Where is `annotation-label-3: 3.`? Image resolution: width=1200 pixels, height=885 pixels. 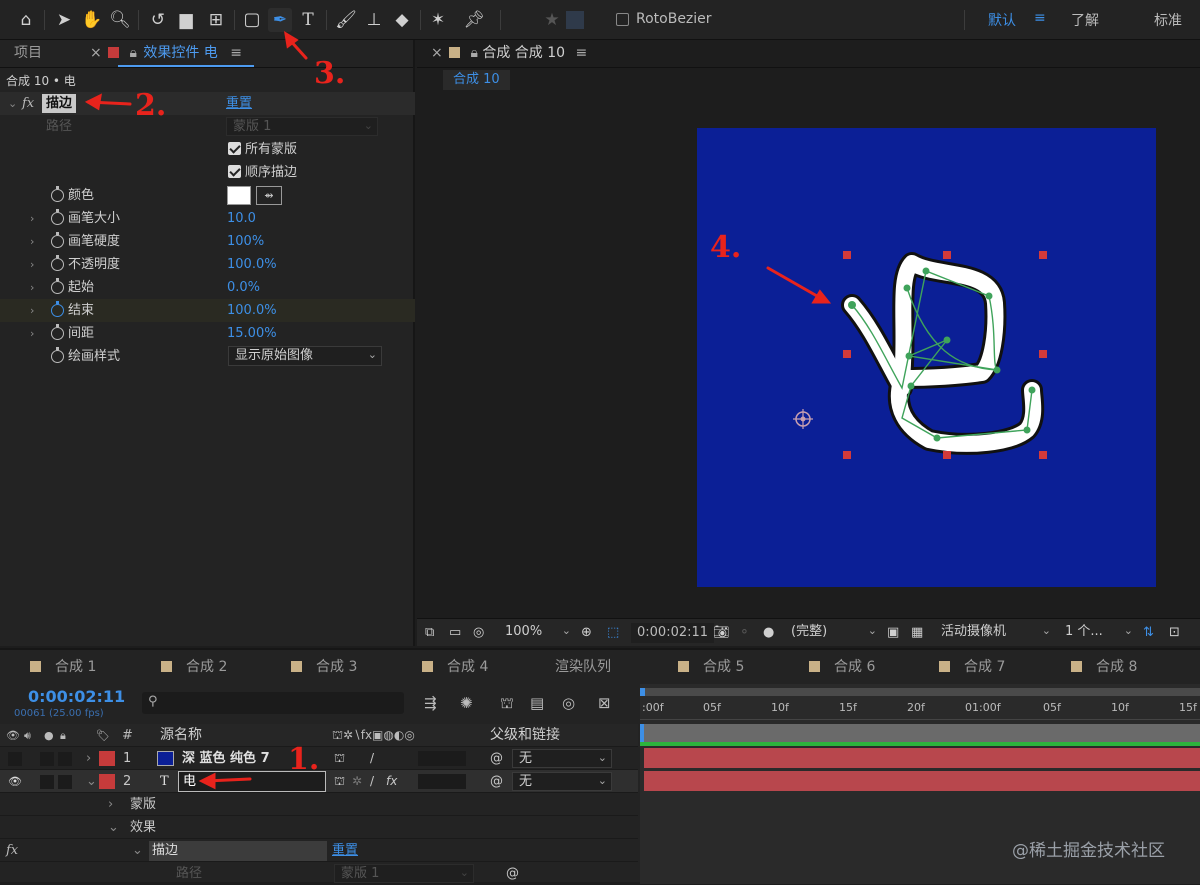
annotation-label-3: 3. is located at coordinates (330, 73).